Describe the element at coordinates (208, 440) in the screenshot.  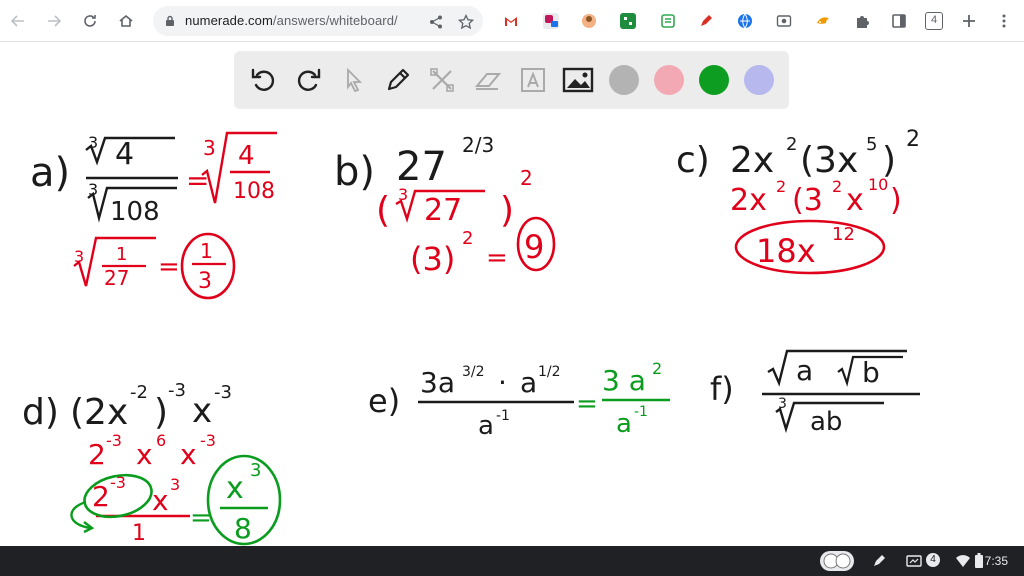
I see `d-step-c-exp: -3` at that location.